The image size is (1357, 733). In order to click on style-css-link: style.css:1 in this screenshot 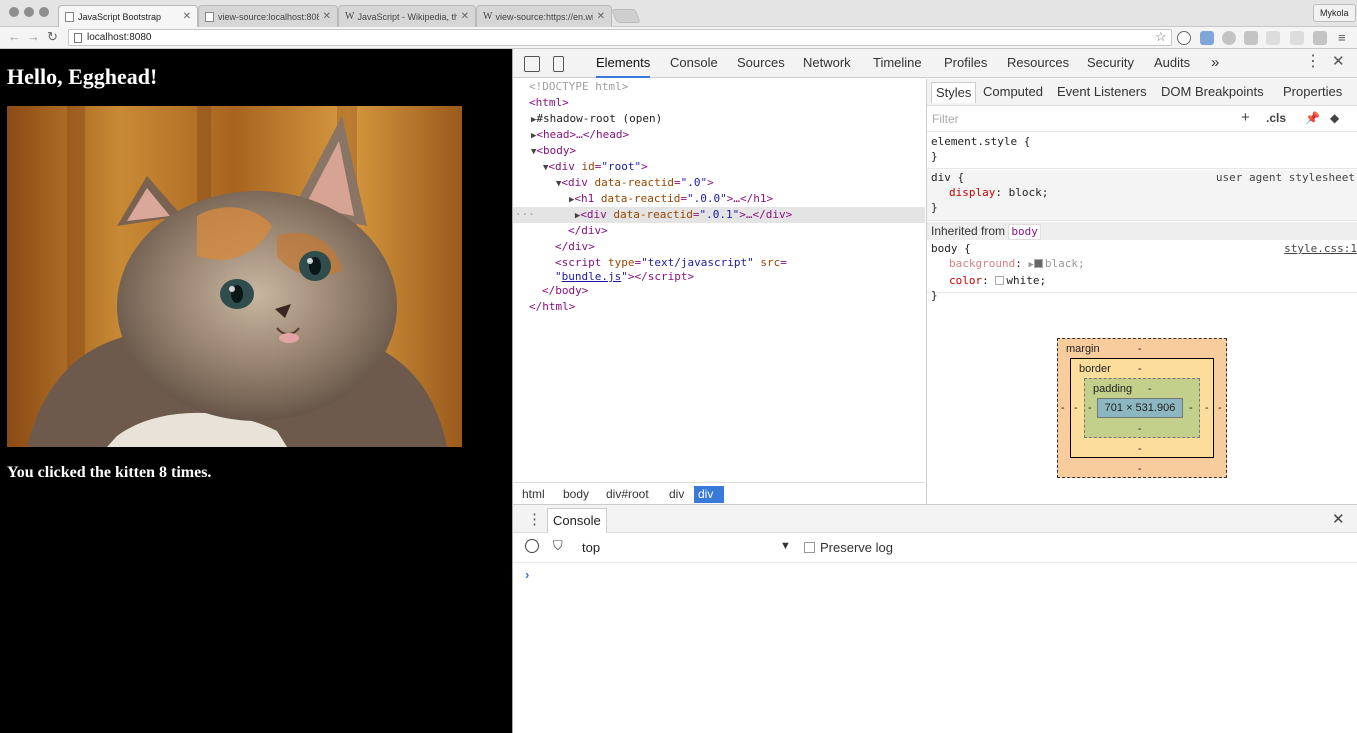, I will do `click(1320, 248)`.